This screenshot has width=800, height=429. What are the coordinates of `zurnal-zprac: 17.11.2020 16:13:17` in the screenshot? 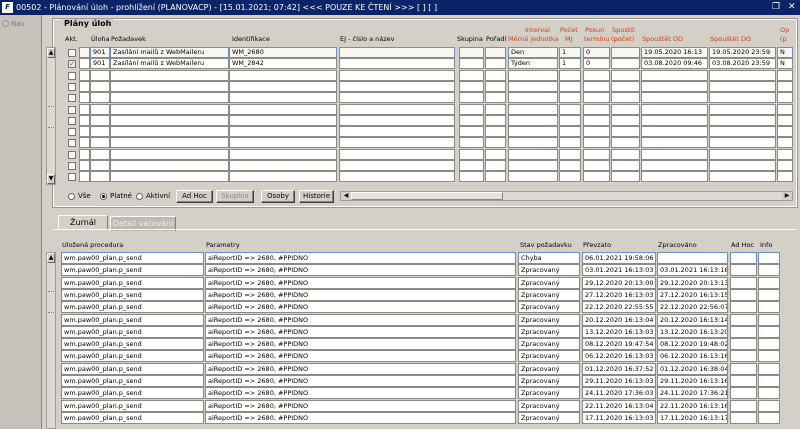 It's located at (692, 417).